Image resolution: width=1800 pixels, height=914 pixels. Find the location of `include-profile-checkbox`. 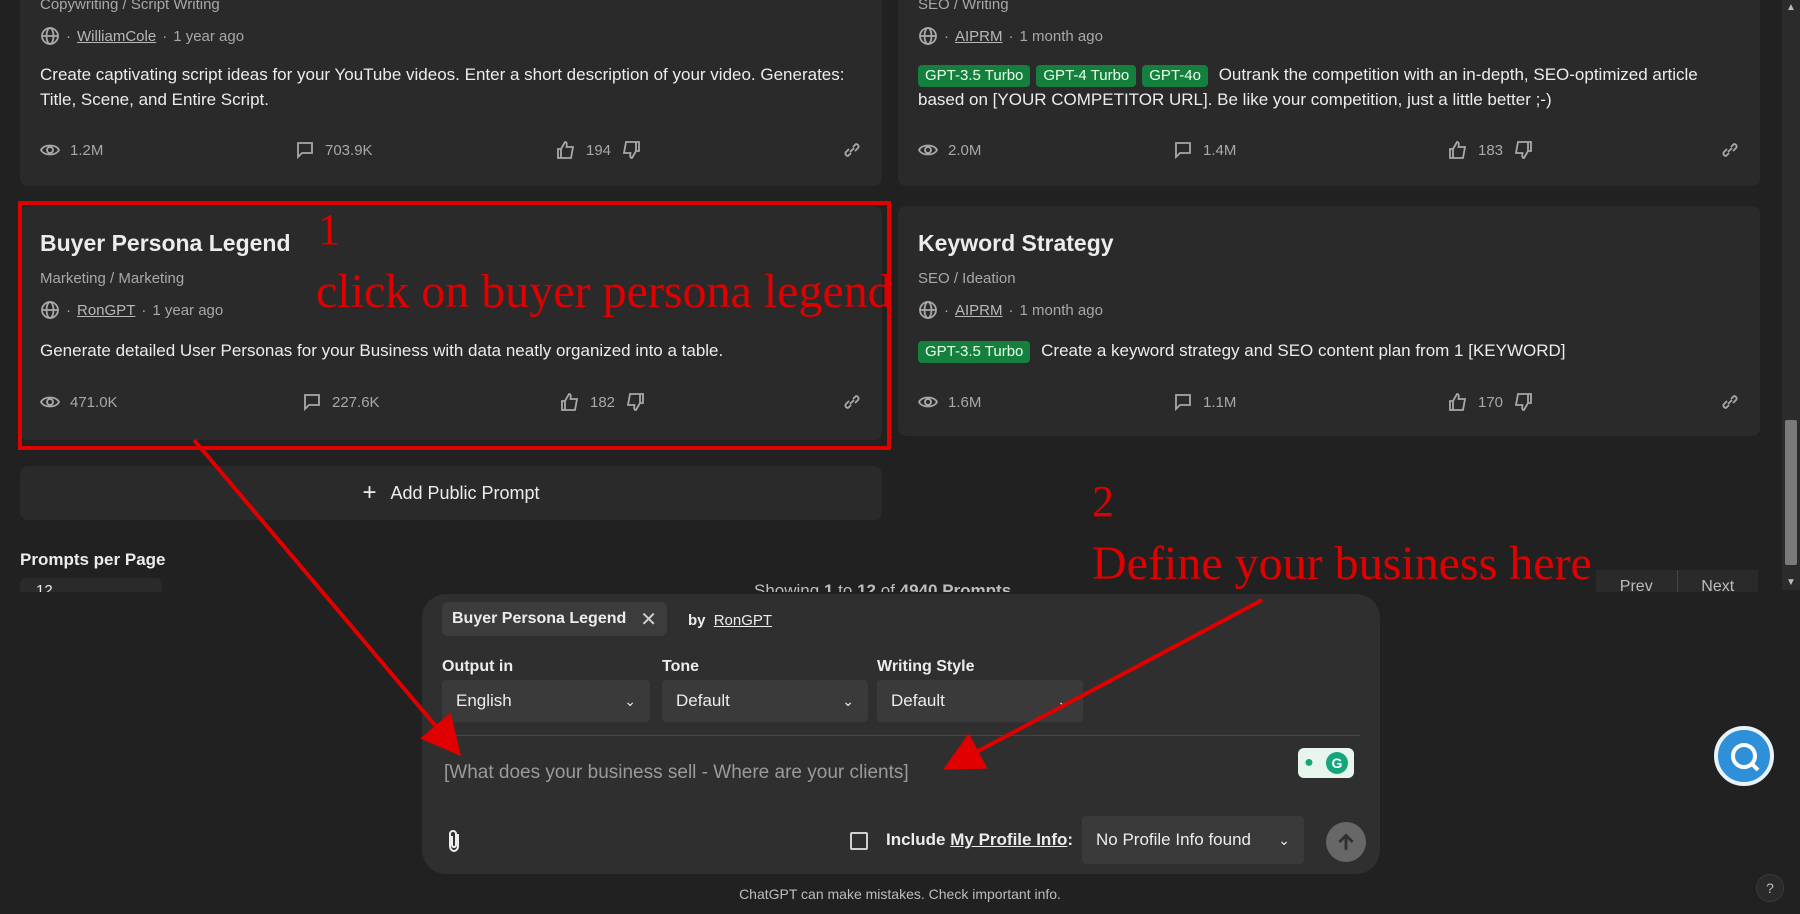

include-profile-checkbox is located at coordinates (859, 841).